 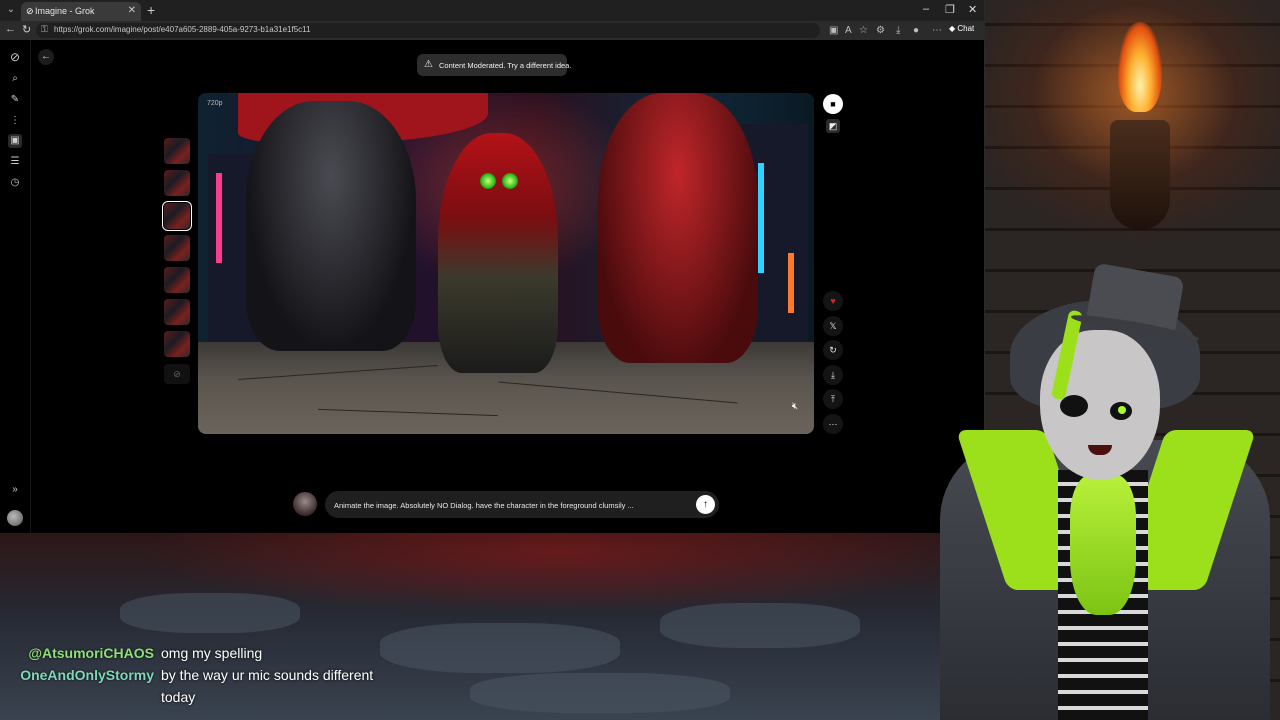 What do you see at coordinates (15, 79) in the screenshot?
I see `search-icon: ⌕` at bounding box center [15, 79].